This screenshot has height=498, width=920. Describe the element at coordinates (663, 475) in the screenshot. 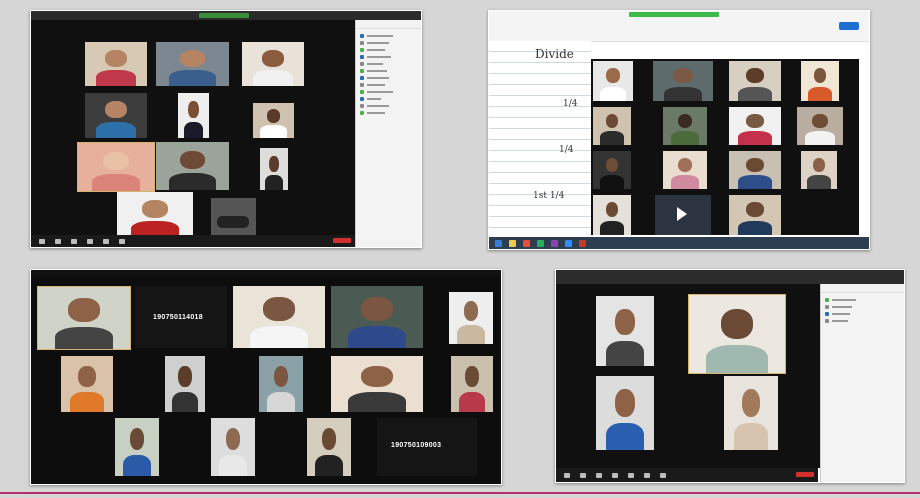

I see `reactions-icon` at that location.